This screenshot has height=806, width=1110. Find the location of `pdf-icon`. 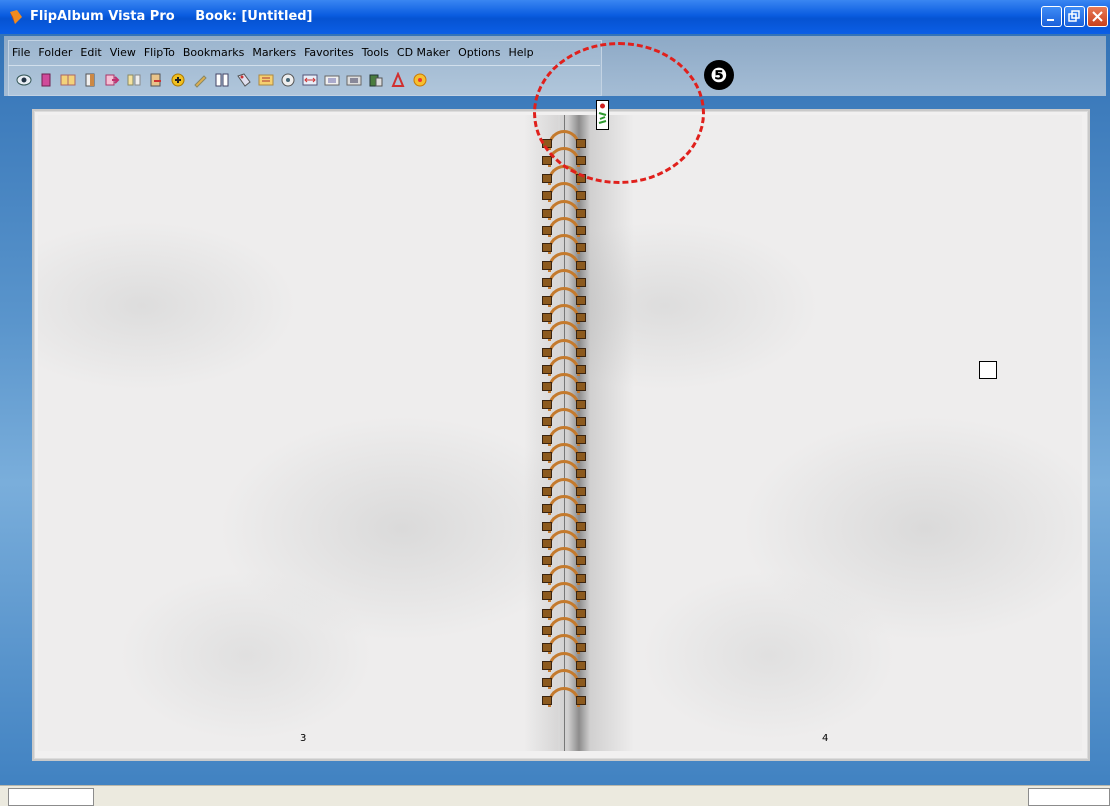

pdf-icon is located at coordinates (397, 80).